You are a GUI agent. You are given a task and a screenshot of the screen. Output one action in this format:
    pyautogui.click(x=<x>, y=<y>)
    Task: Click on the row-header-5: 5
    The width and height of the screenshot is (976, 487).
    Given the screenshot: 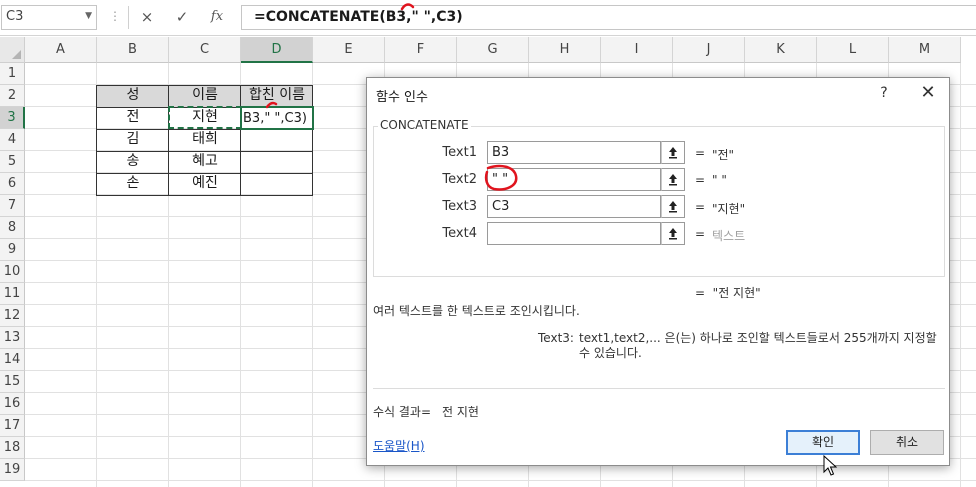 What is the action you would take?
    pyautogui.click(x=12, y=162)
    